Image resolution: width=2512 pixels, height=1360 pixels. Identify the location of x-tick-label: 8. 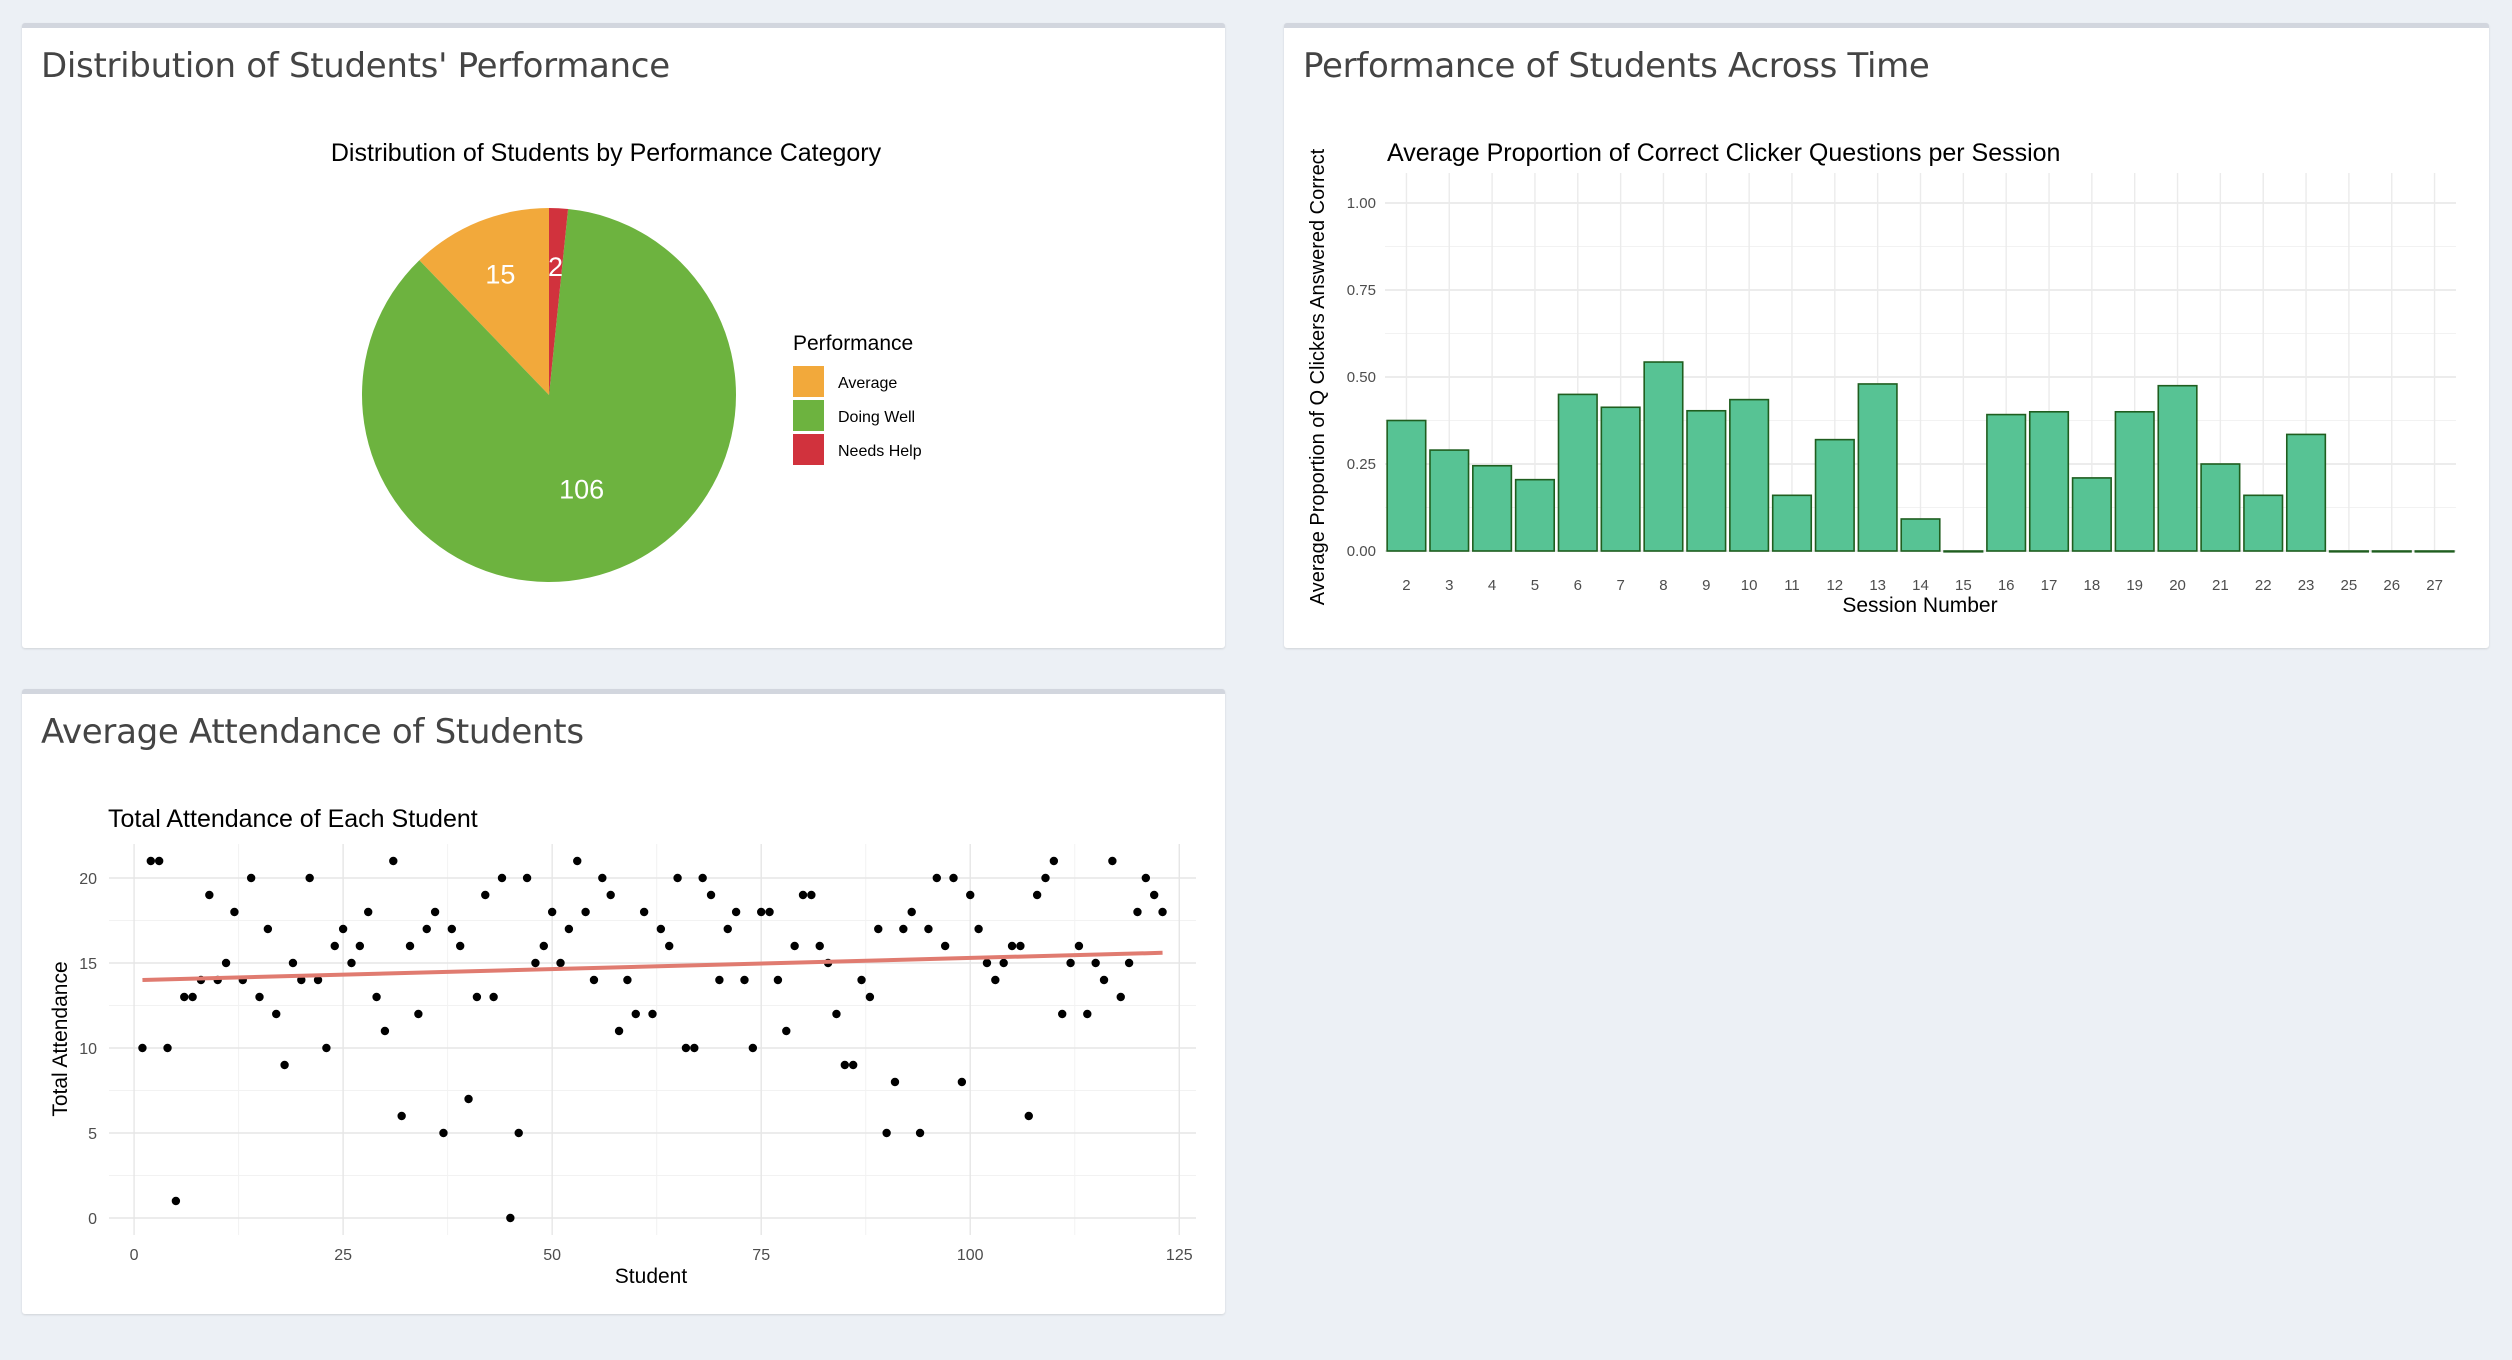
(1663, 585).